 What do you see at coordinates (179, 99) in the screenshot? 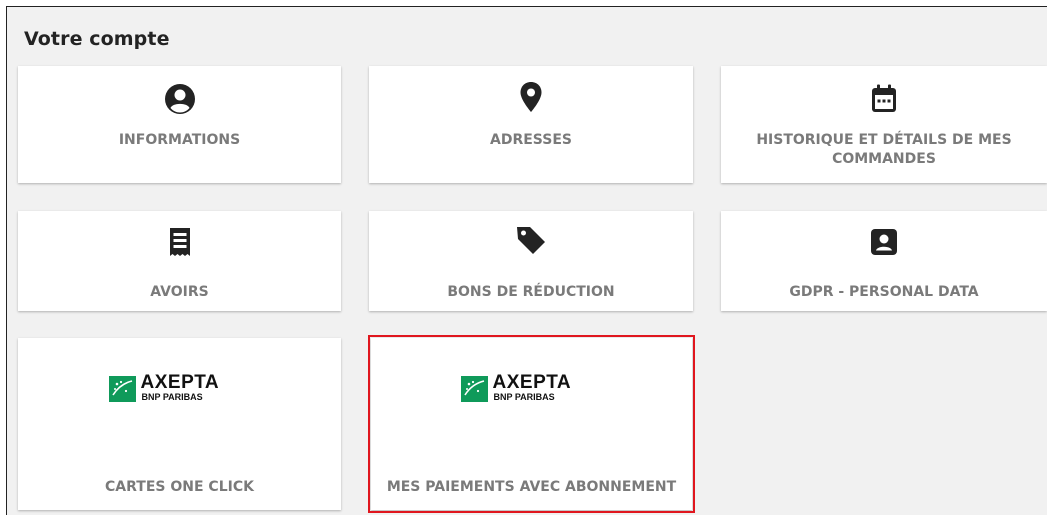
I see `user-circle-icon` at bounding box center [179, 99].